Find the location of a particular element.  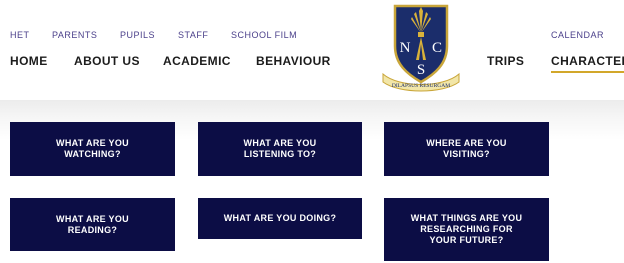

tile-reading: WHAT ARE YOU READING? is located at coordinates (92, 224).